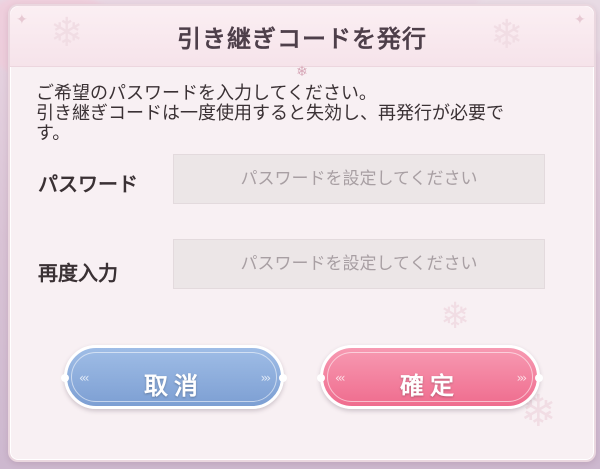 The height and width of the screenshot is (469, 600). What do you see at coordinates (174, 386) in the screenshot?
I see `cancel-button-label: 取消` at bounding box center [174, 386].